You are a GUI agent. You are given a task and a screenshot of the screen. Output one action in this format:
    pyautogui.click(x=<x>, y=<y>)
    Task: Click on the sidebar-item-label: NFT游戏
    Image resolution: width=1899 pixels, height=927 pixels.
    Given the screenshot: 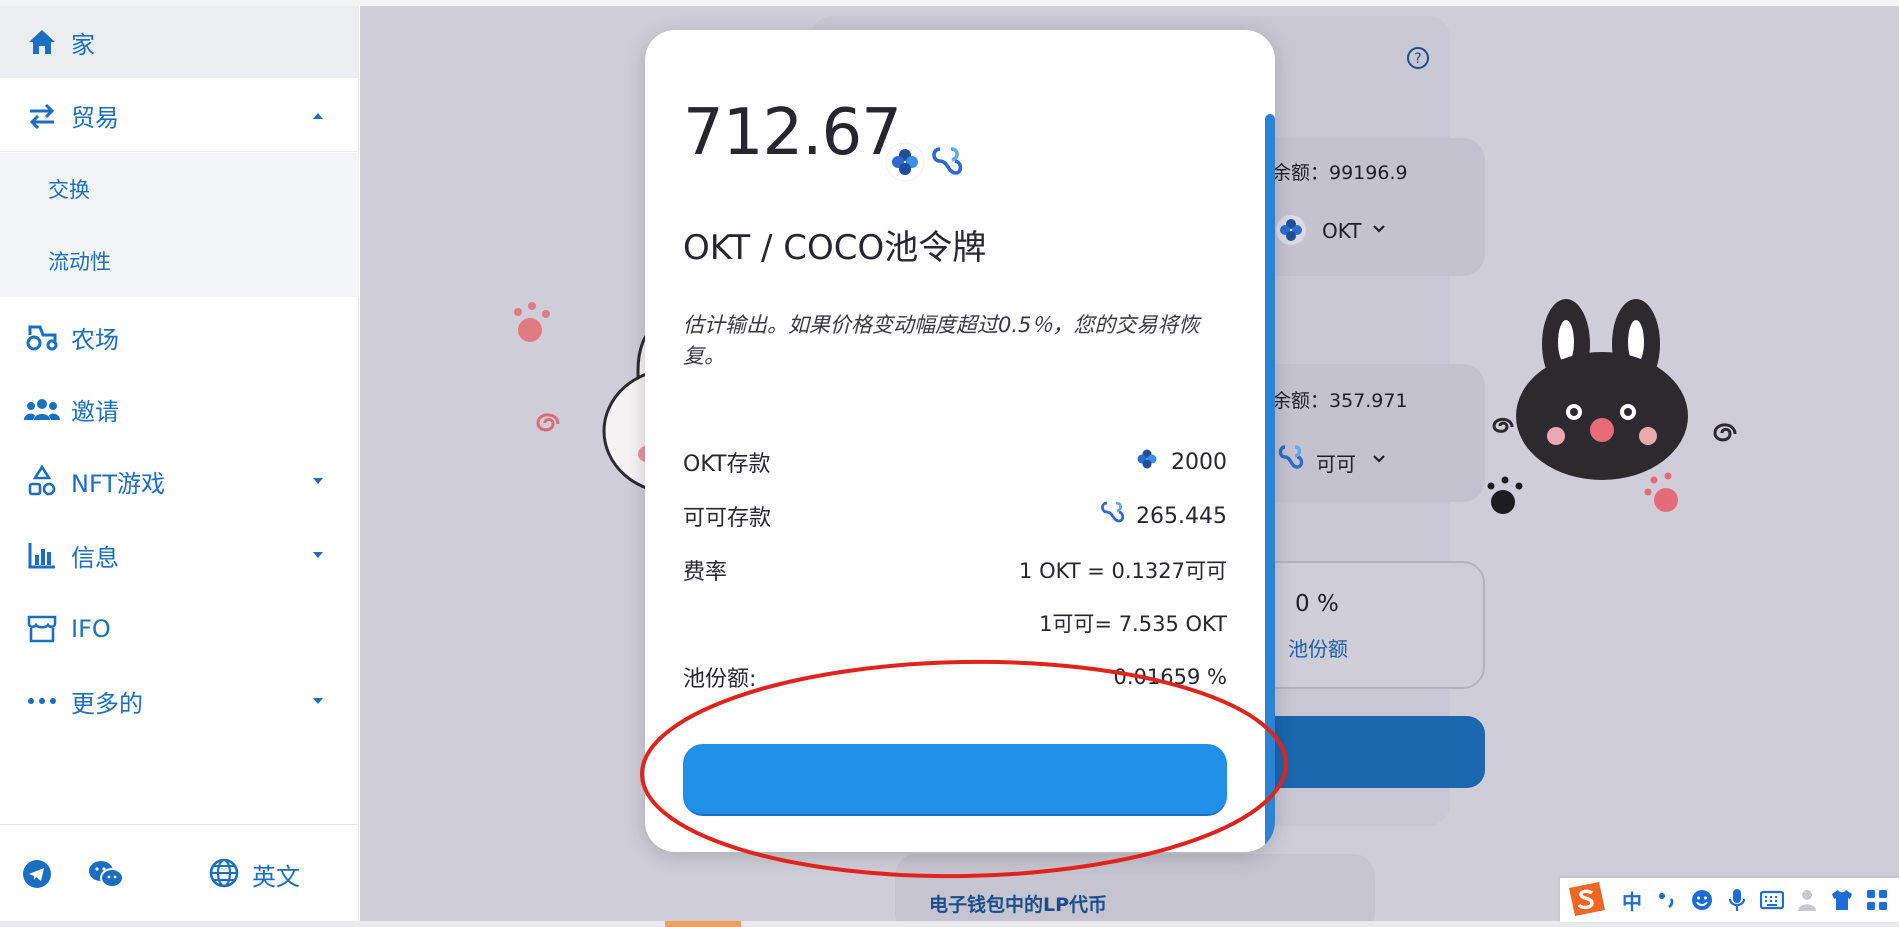 What is the action you would take?
    pyautogui.click(x=118, y=483)
    